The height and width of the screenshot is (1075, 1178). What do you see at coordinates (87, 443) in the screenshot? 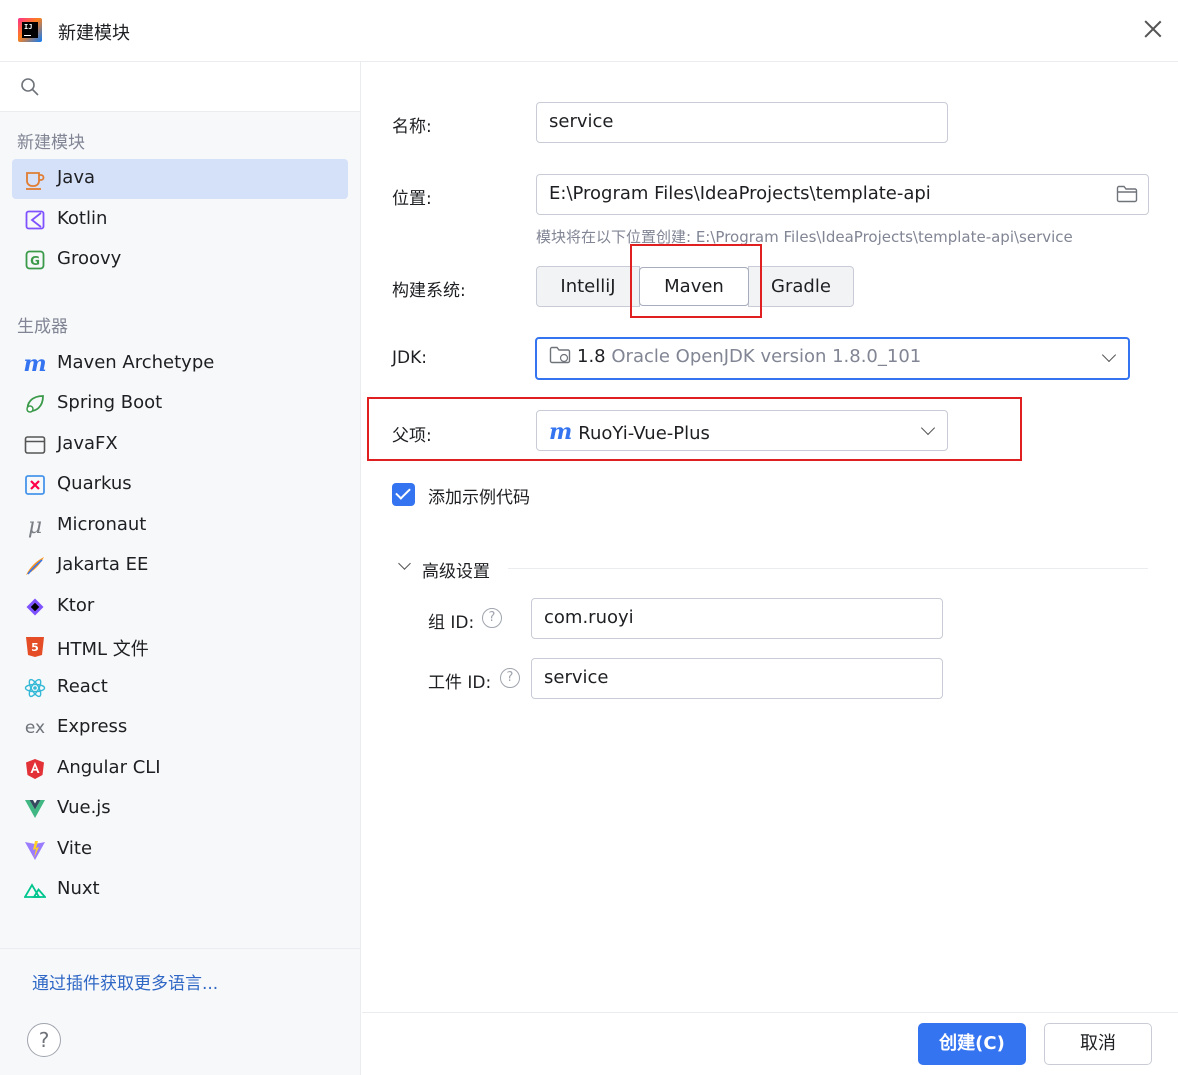
I see `sidebar-item-label: JavaFX` at bounding box center [87, 443].